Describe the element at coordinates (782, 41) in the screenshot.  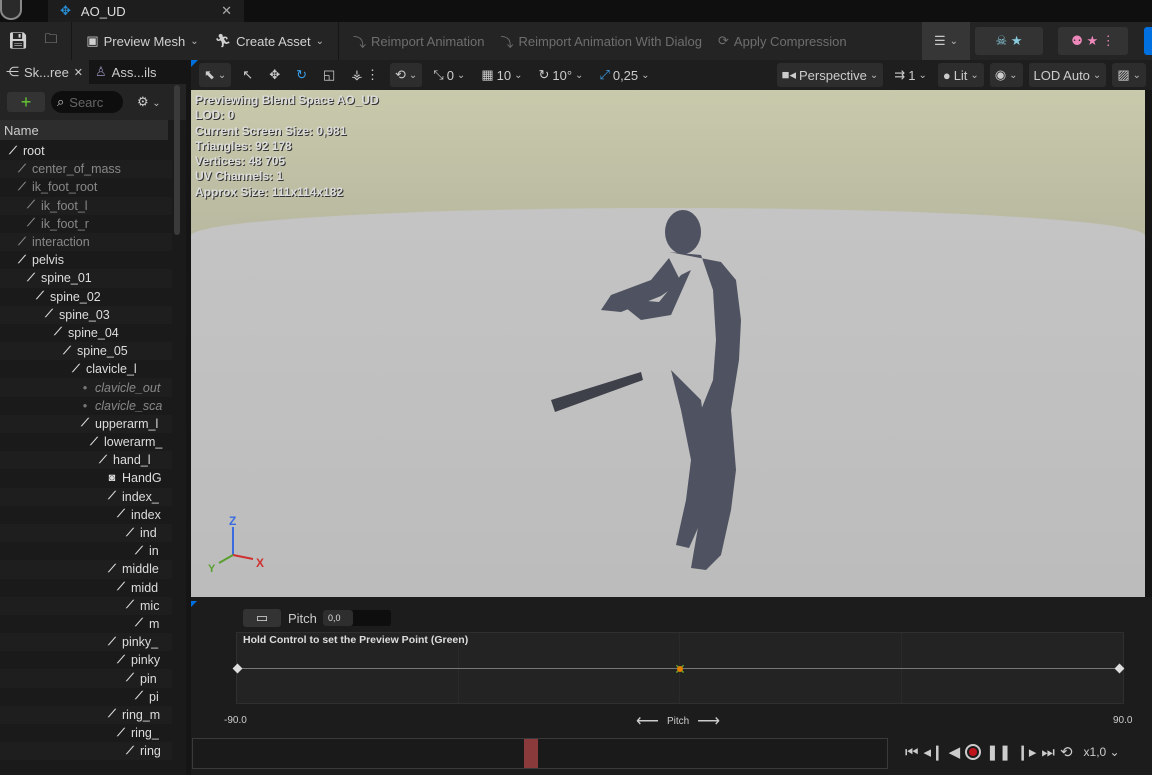
I see `apply-compression-button: ⟳ Apply Compression` at that location.